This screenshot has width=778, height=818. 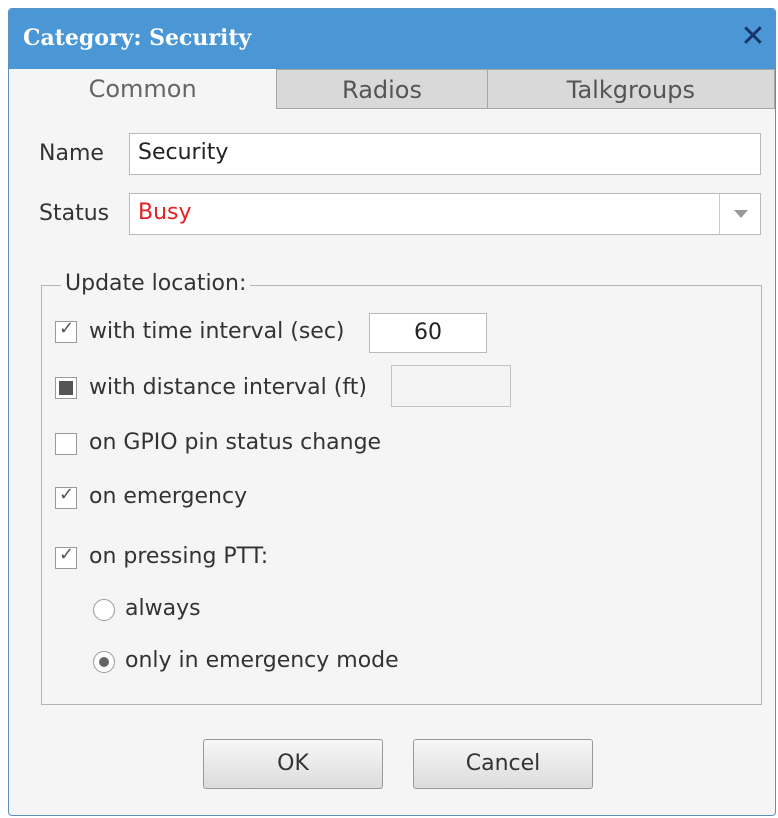 What do you see at coordinates (739, 214) in the screenshot?
I see `chevron-down-icon` at bounding box center [739, 214].